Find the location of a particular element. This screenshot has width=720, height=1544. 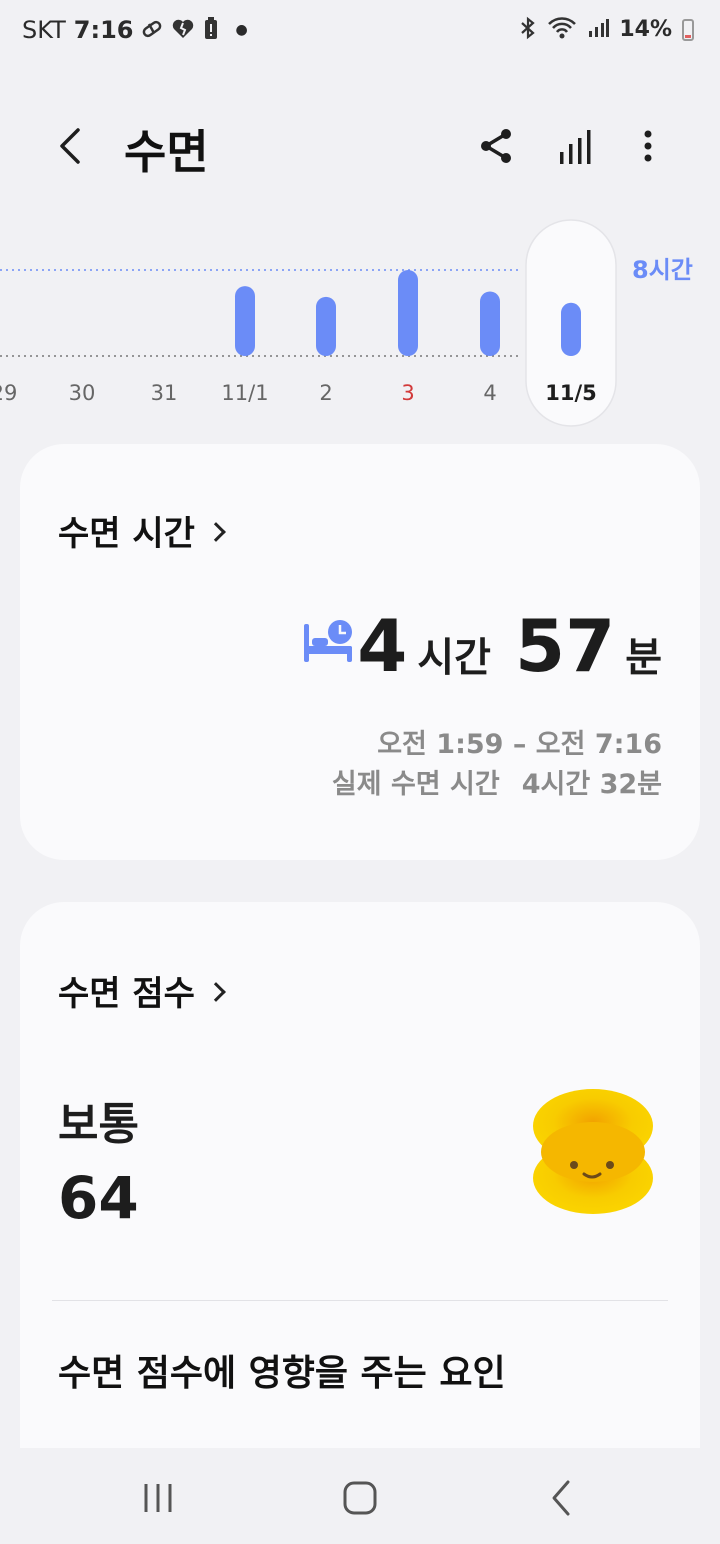

sleep-time-title: 수면 시간 is located at coordinates (126, 534).